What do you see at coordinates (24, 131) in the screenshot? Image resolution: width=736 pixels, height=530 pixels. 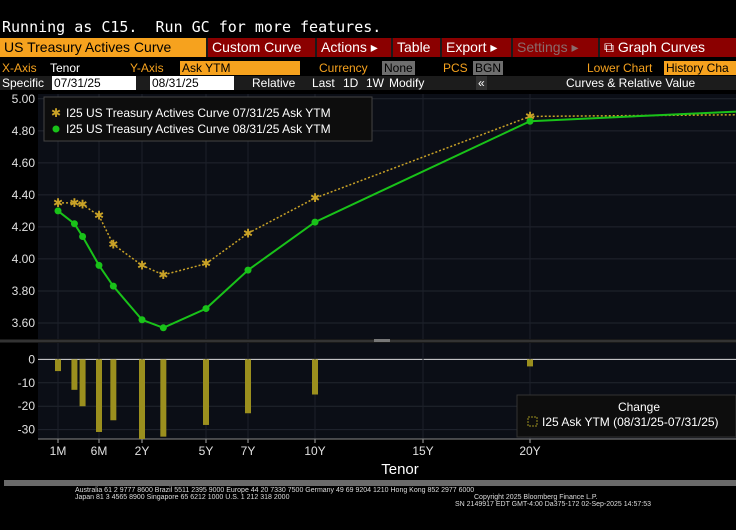 I see `y-tick-label: 4.80` at bounding box center [24, 131].